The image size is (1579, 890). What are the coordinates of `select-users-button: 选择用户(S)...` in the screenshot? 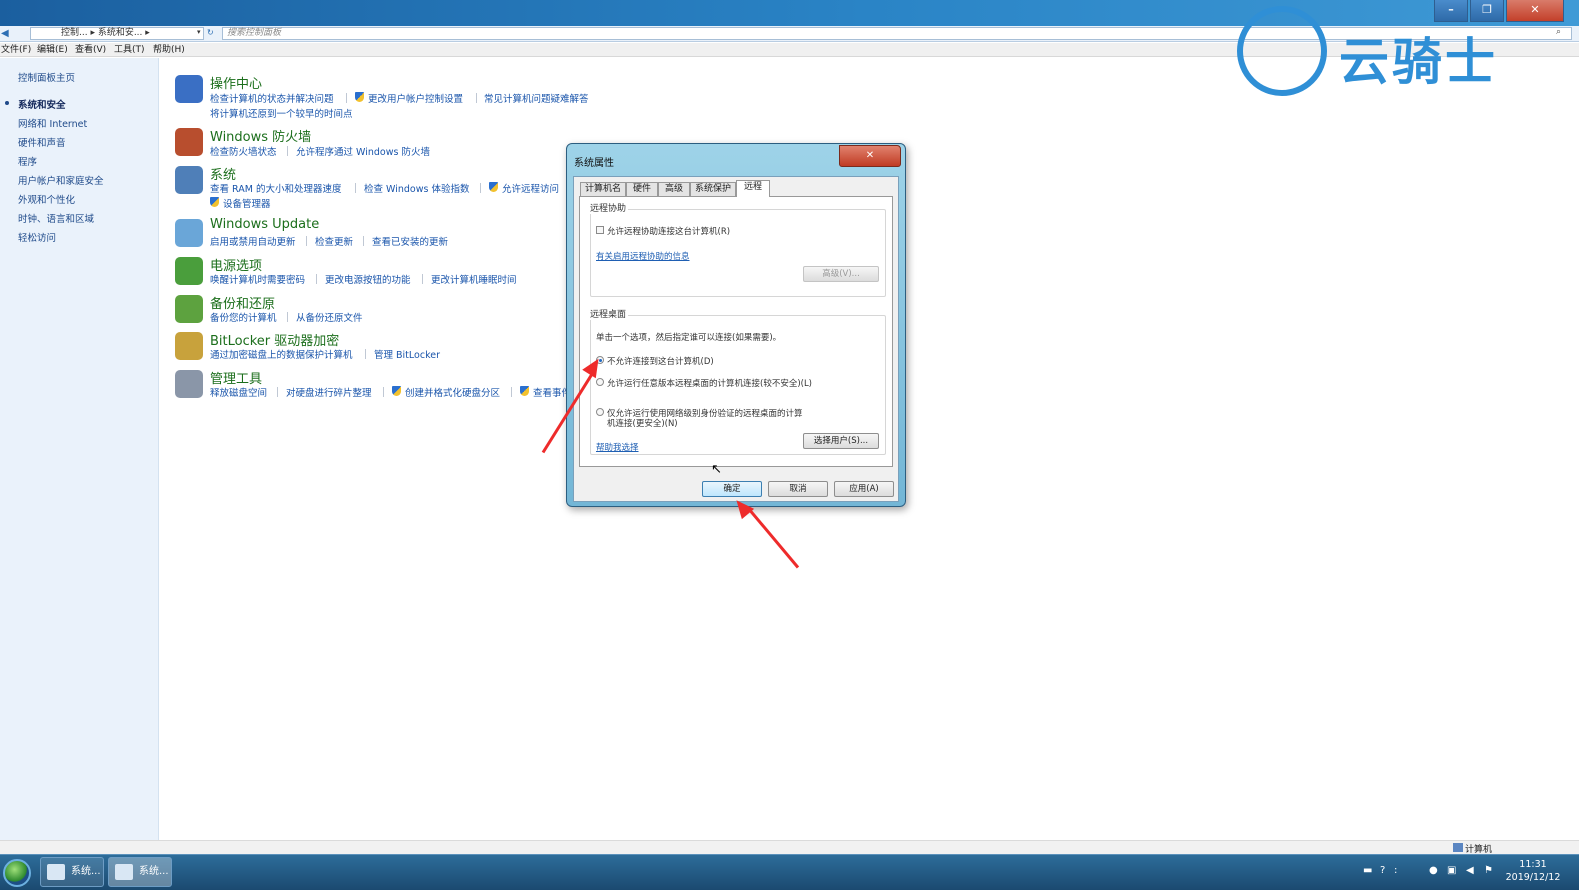 It's located at (841, 441).